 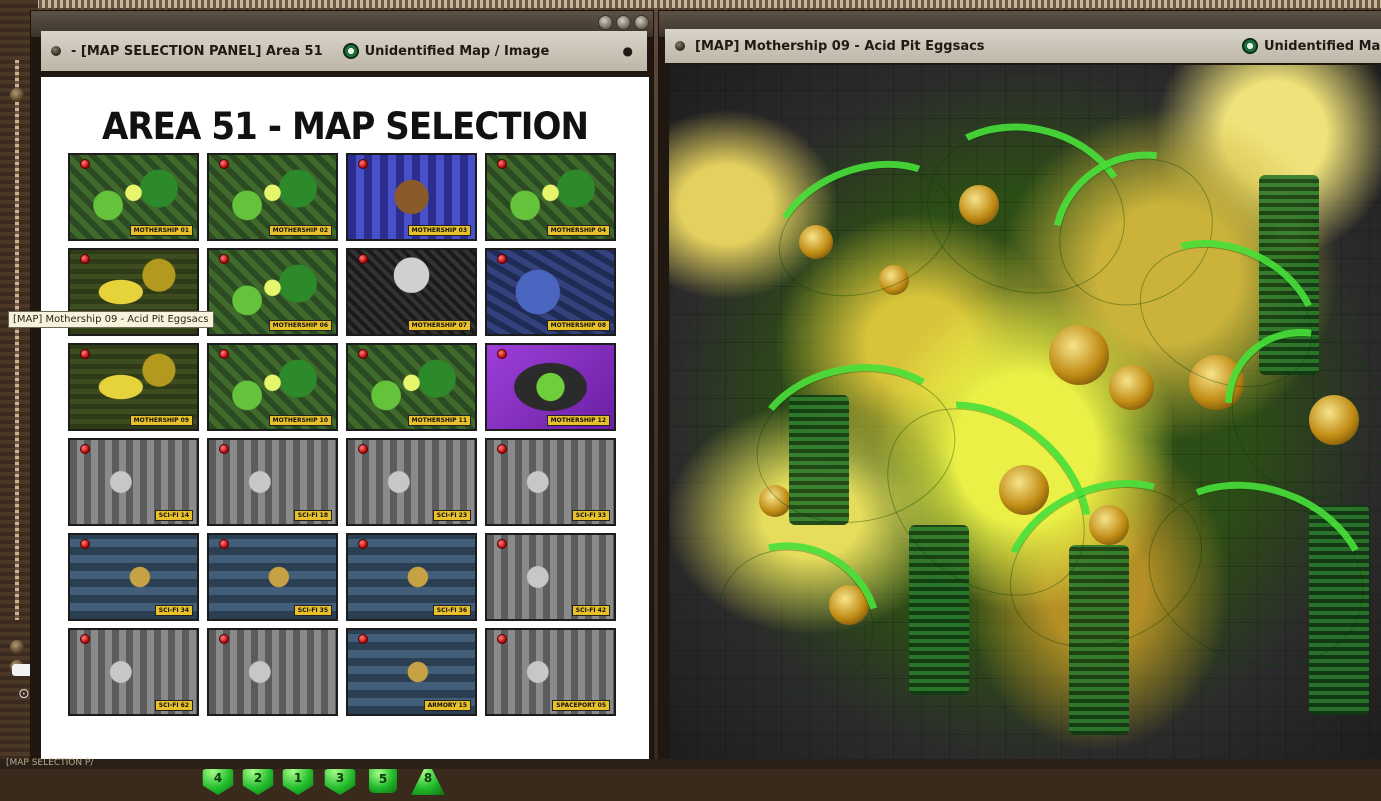 I want to click on tooltip: [MAP] Mothership 09 - Acid Pit Eggsacs, so click(x=111, y=319).